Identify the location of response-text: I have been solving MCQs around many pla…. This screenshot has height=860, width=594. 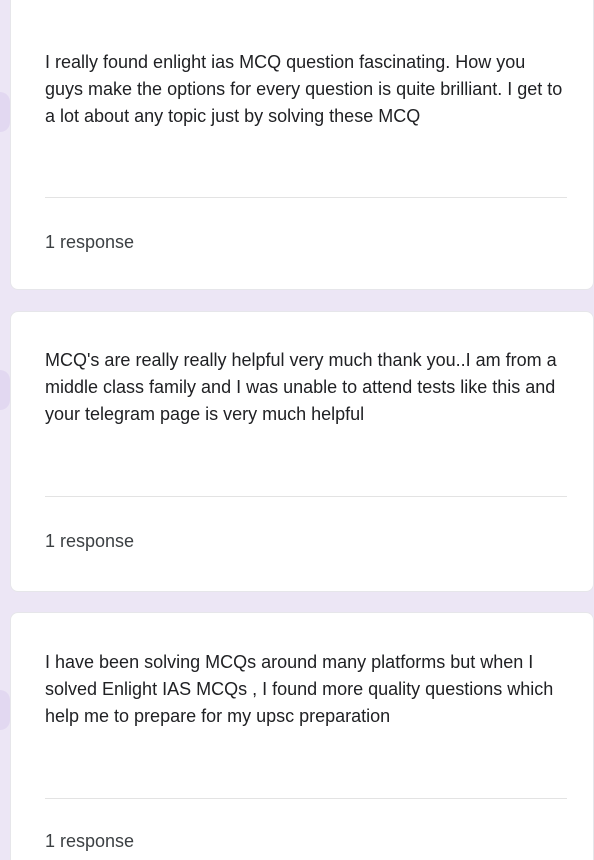
(299, 689).